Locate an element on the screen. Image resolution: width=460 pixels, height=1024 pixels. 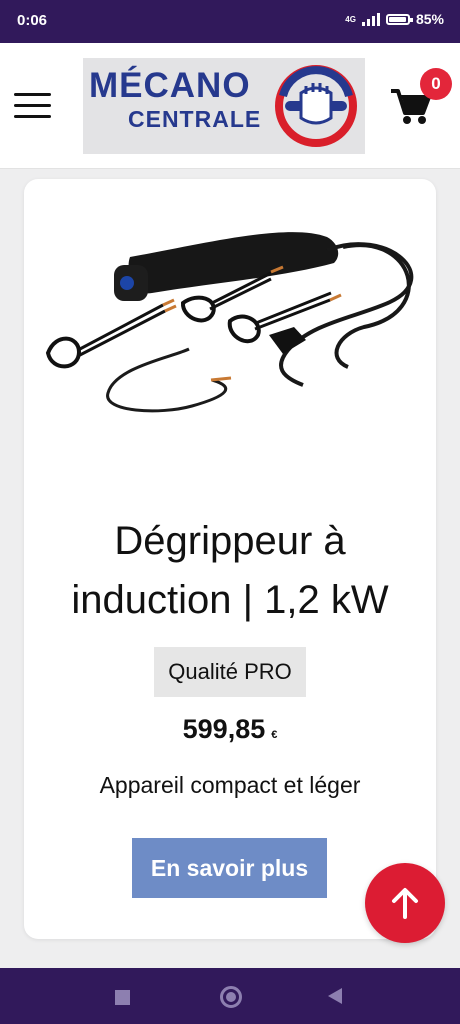
site-logo: MÉCANO CENTRALE is located at coordinates (224, 106).